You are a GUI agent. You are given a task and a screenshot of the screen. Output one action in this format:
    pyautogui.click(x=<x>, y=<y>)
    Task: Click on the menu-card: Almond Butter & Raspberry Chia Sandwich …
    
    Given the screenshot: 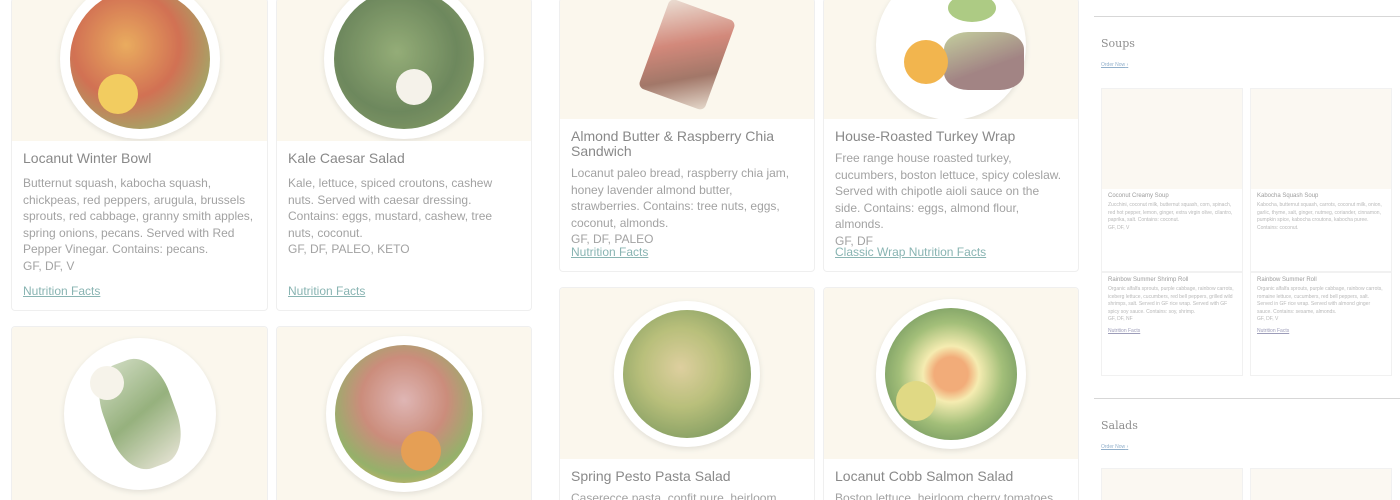 What is the action you would take?
    pyautogui.click(x=687, y=136)
    